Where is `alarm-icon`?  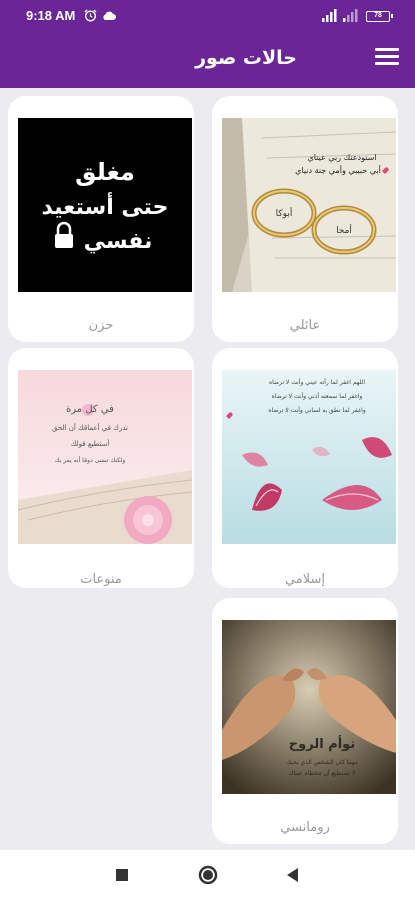 alarm-icon is located at coordinates (90, 15).